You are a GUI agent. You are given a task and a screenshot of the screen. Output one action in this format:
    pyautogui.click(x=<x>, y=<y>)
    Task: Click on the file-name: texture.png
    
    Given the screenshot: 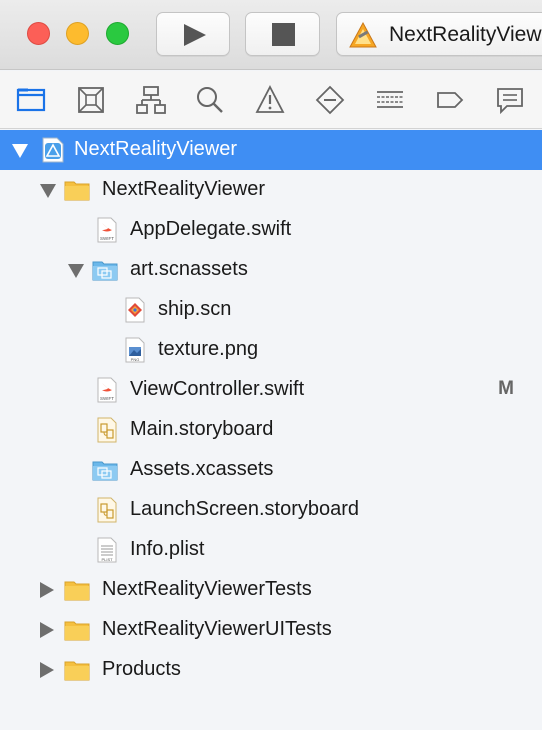 What is the action you would take?
    pyautogui.click(x=208, y=349)
    